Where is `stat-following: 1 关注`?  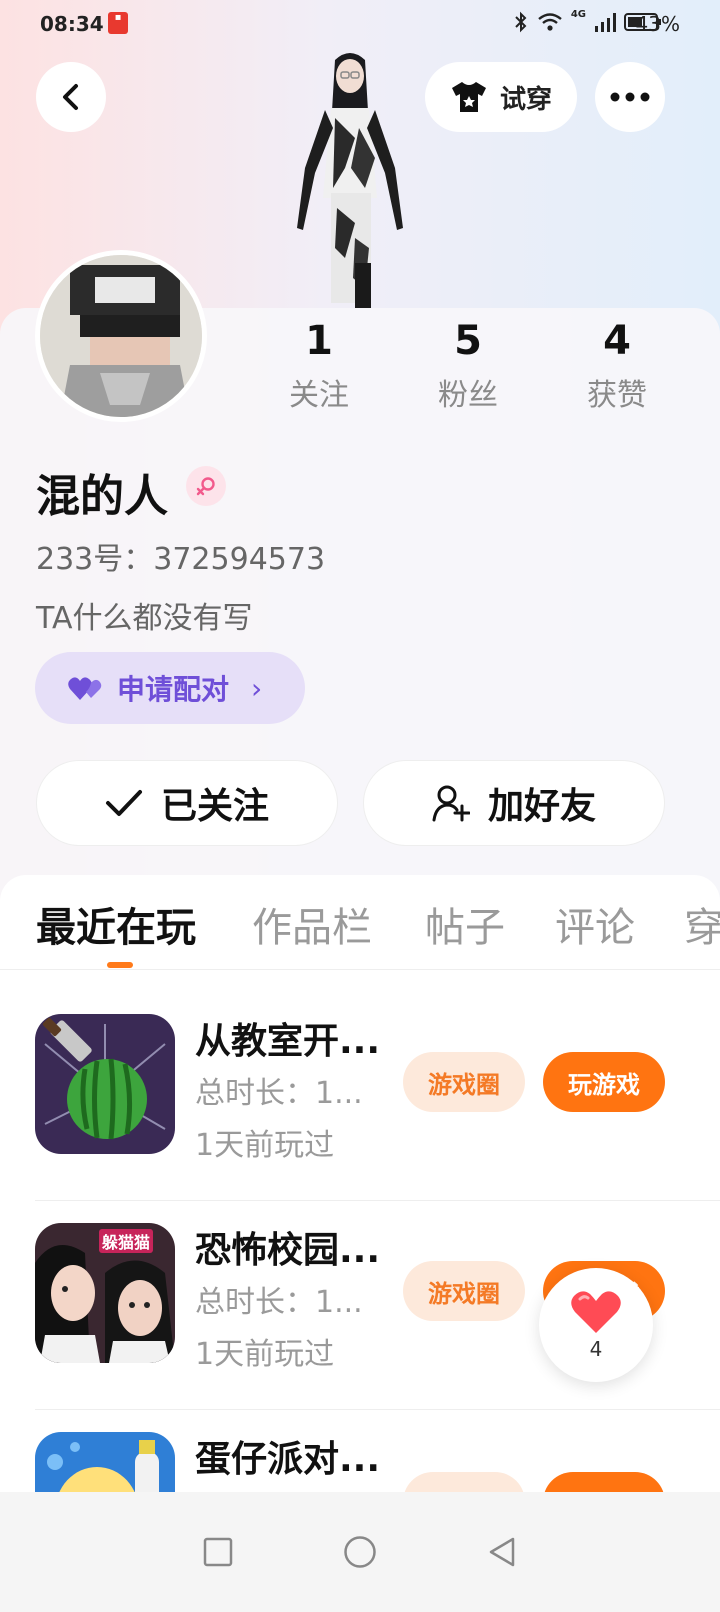 stat-following: 1 关注 is located at coordinates (319, 366).